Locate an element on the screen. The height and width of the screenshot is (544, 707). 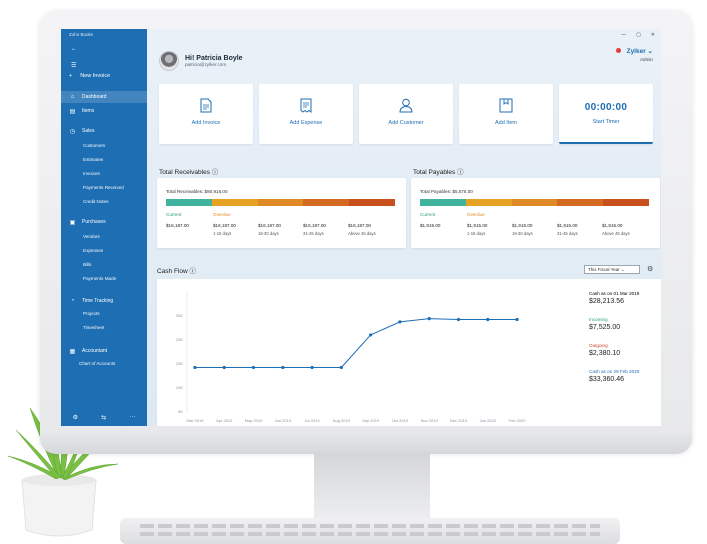
back-arrow-icon: ← is located at coordinates (74, 49).